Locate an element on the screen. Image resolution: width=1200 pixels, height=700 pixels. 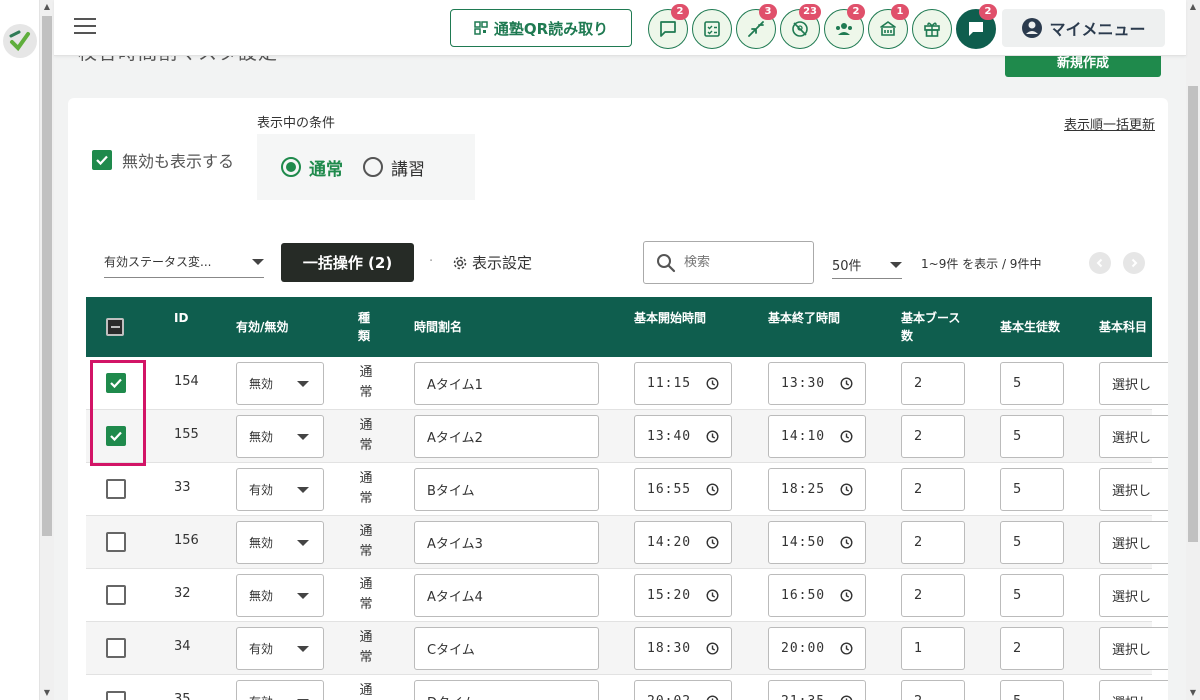
table-row: 156 無効 通常 Aタイム3 14:20 14:50 2 5 選択し is located at coordinates (627, 542).